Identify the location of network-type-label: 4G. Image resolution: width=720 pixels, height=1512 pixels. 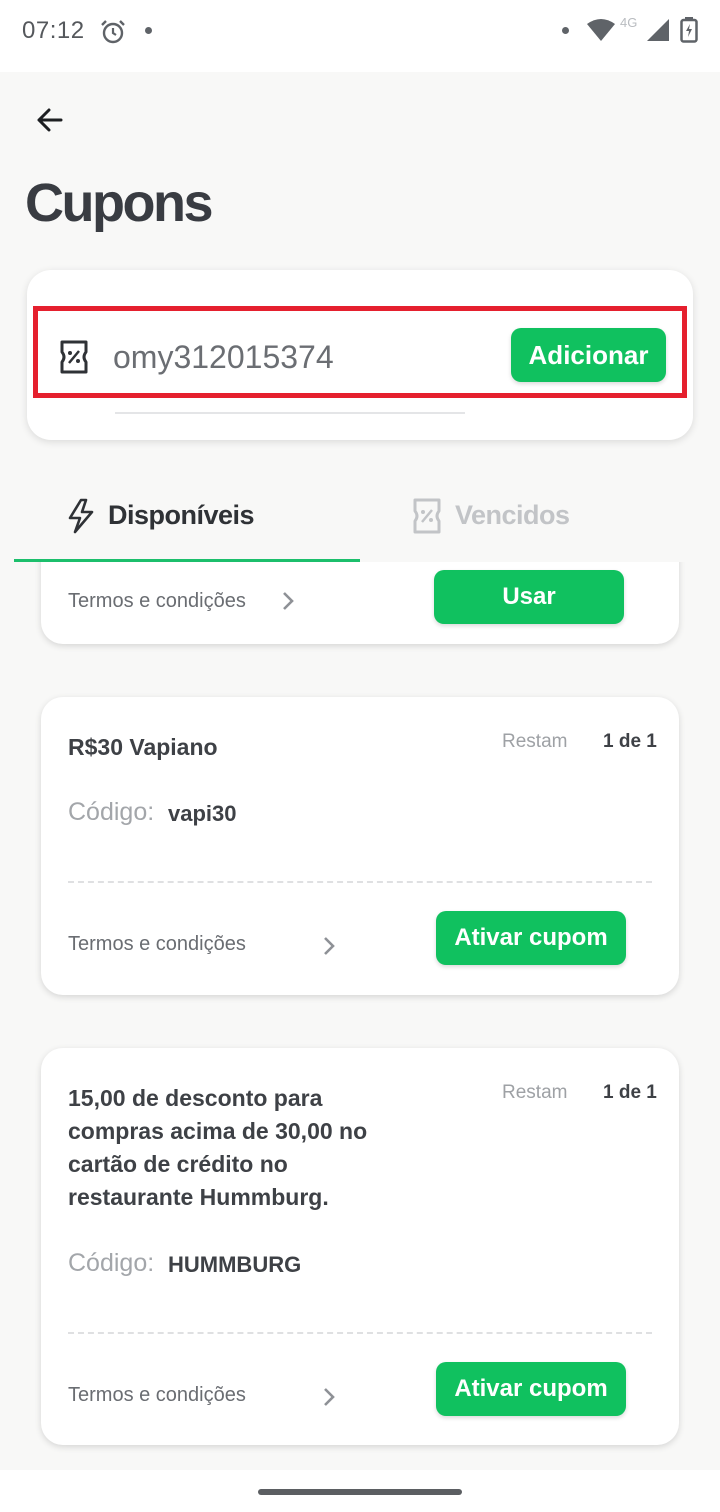
(629, 22).